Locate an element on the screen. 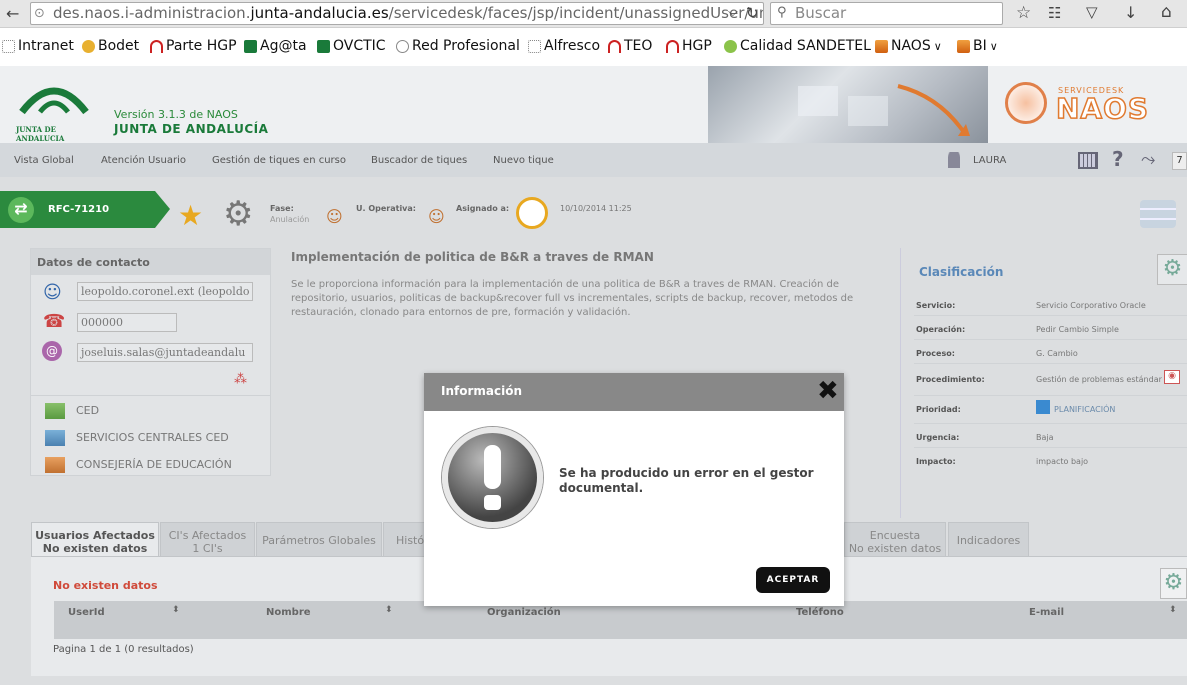 This screenshot has width=1187, height=685. row-key: Impacto: is located at coordinates (936, 461).